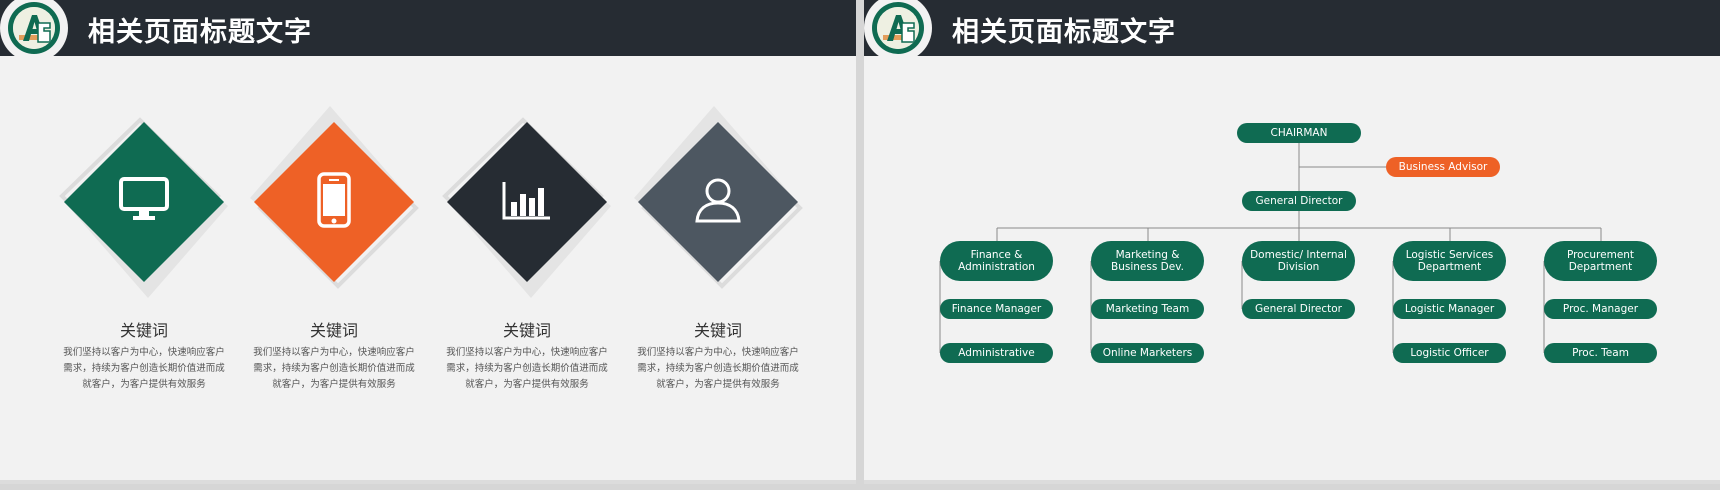 Image resolution: width=1720 pixels, height=490 pixels. Describe the element at coordinates (1449, 353) in the screenshot. I see `org-node-child: Logistic Officer` at that location.